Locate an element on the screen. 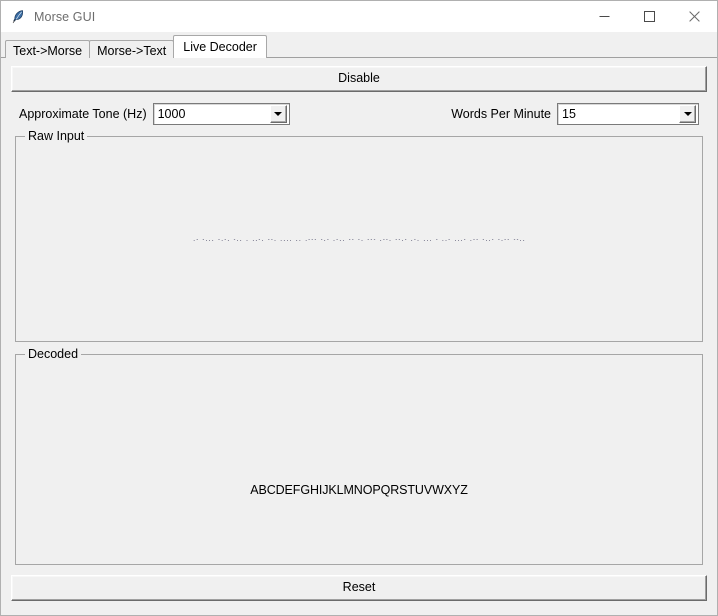 The width and height of the screenshot is (718, 616). footer-row: Reset is located at coordinates (359, 583).